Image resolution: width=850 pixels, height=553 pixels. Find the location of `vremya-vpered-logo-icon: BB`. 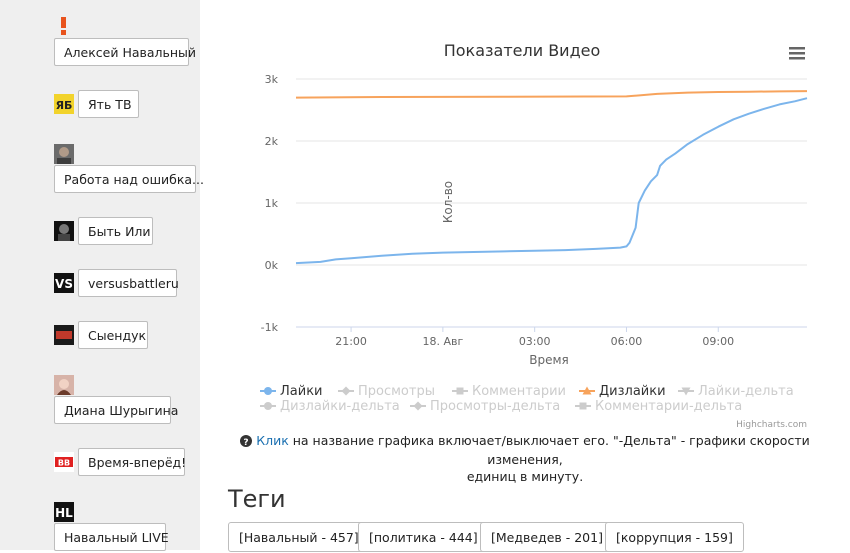

vremya-vpered-logo-icon: BB is located at coordinates (64, 462).